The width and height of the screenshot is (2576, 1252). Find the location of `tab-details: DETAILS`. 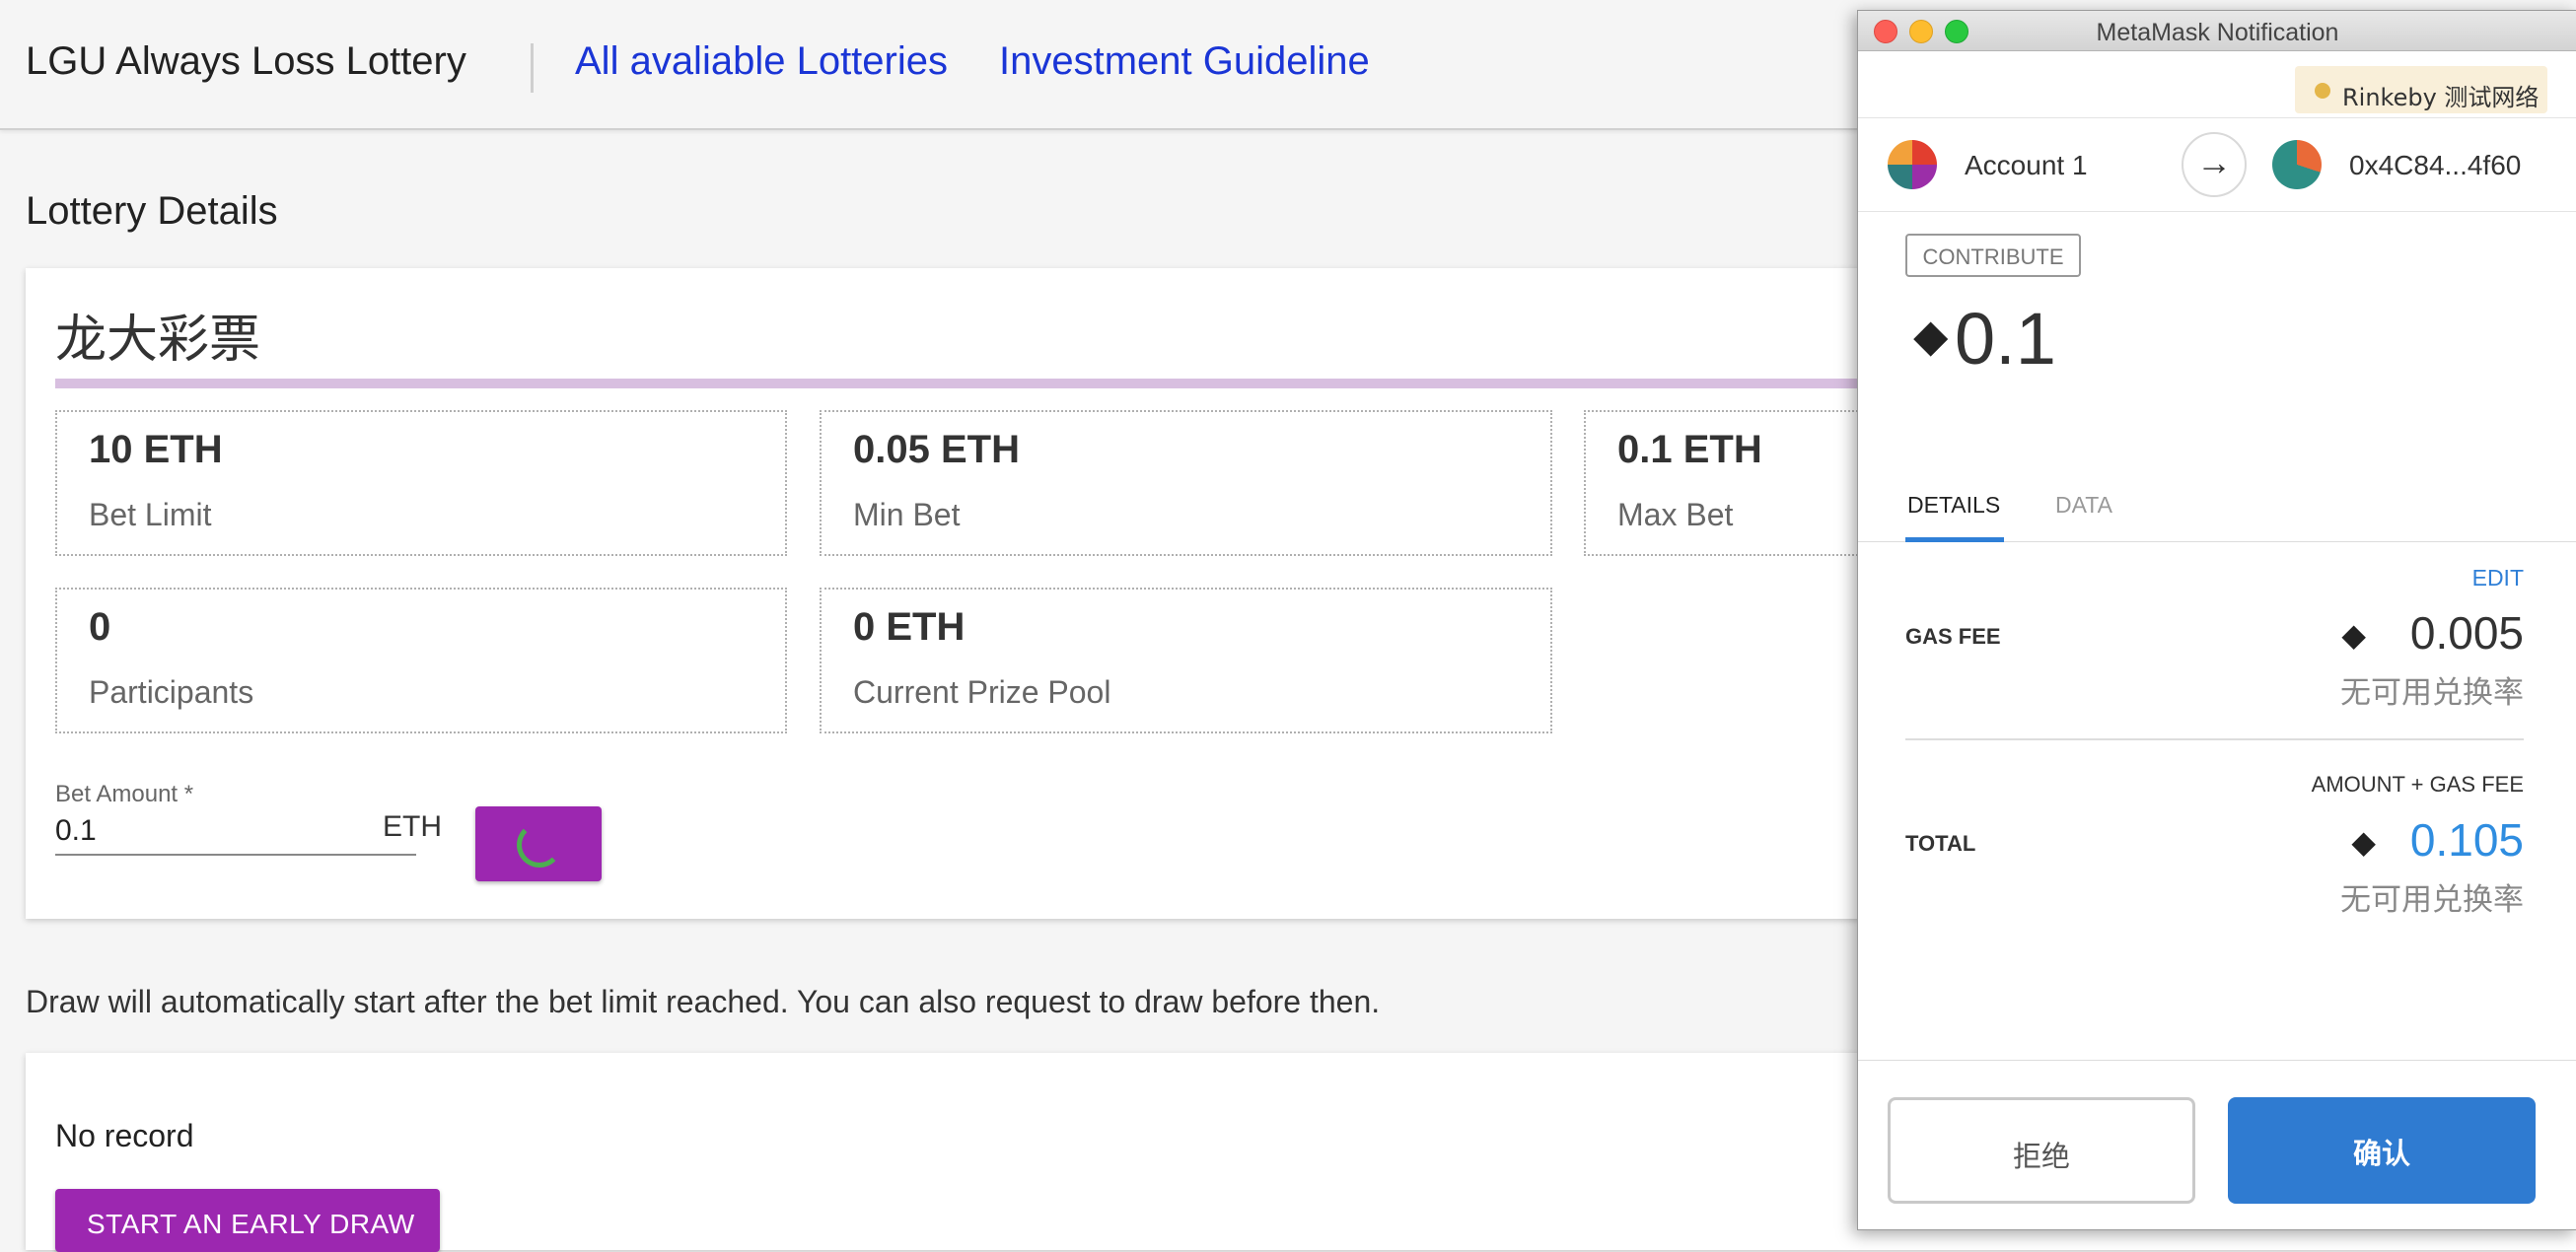

tab-details: DETAILS is located at coordinates (1954, 505).